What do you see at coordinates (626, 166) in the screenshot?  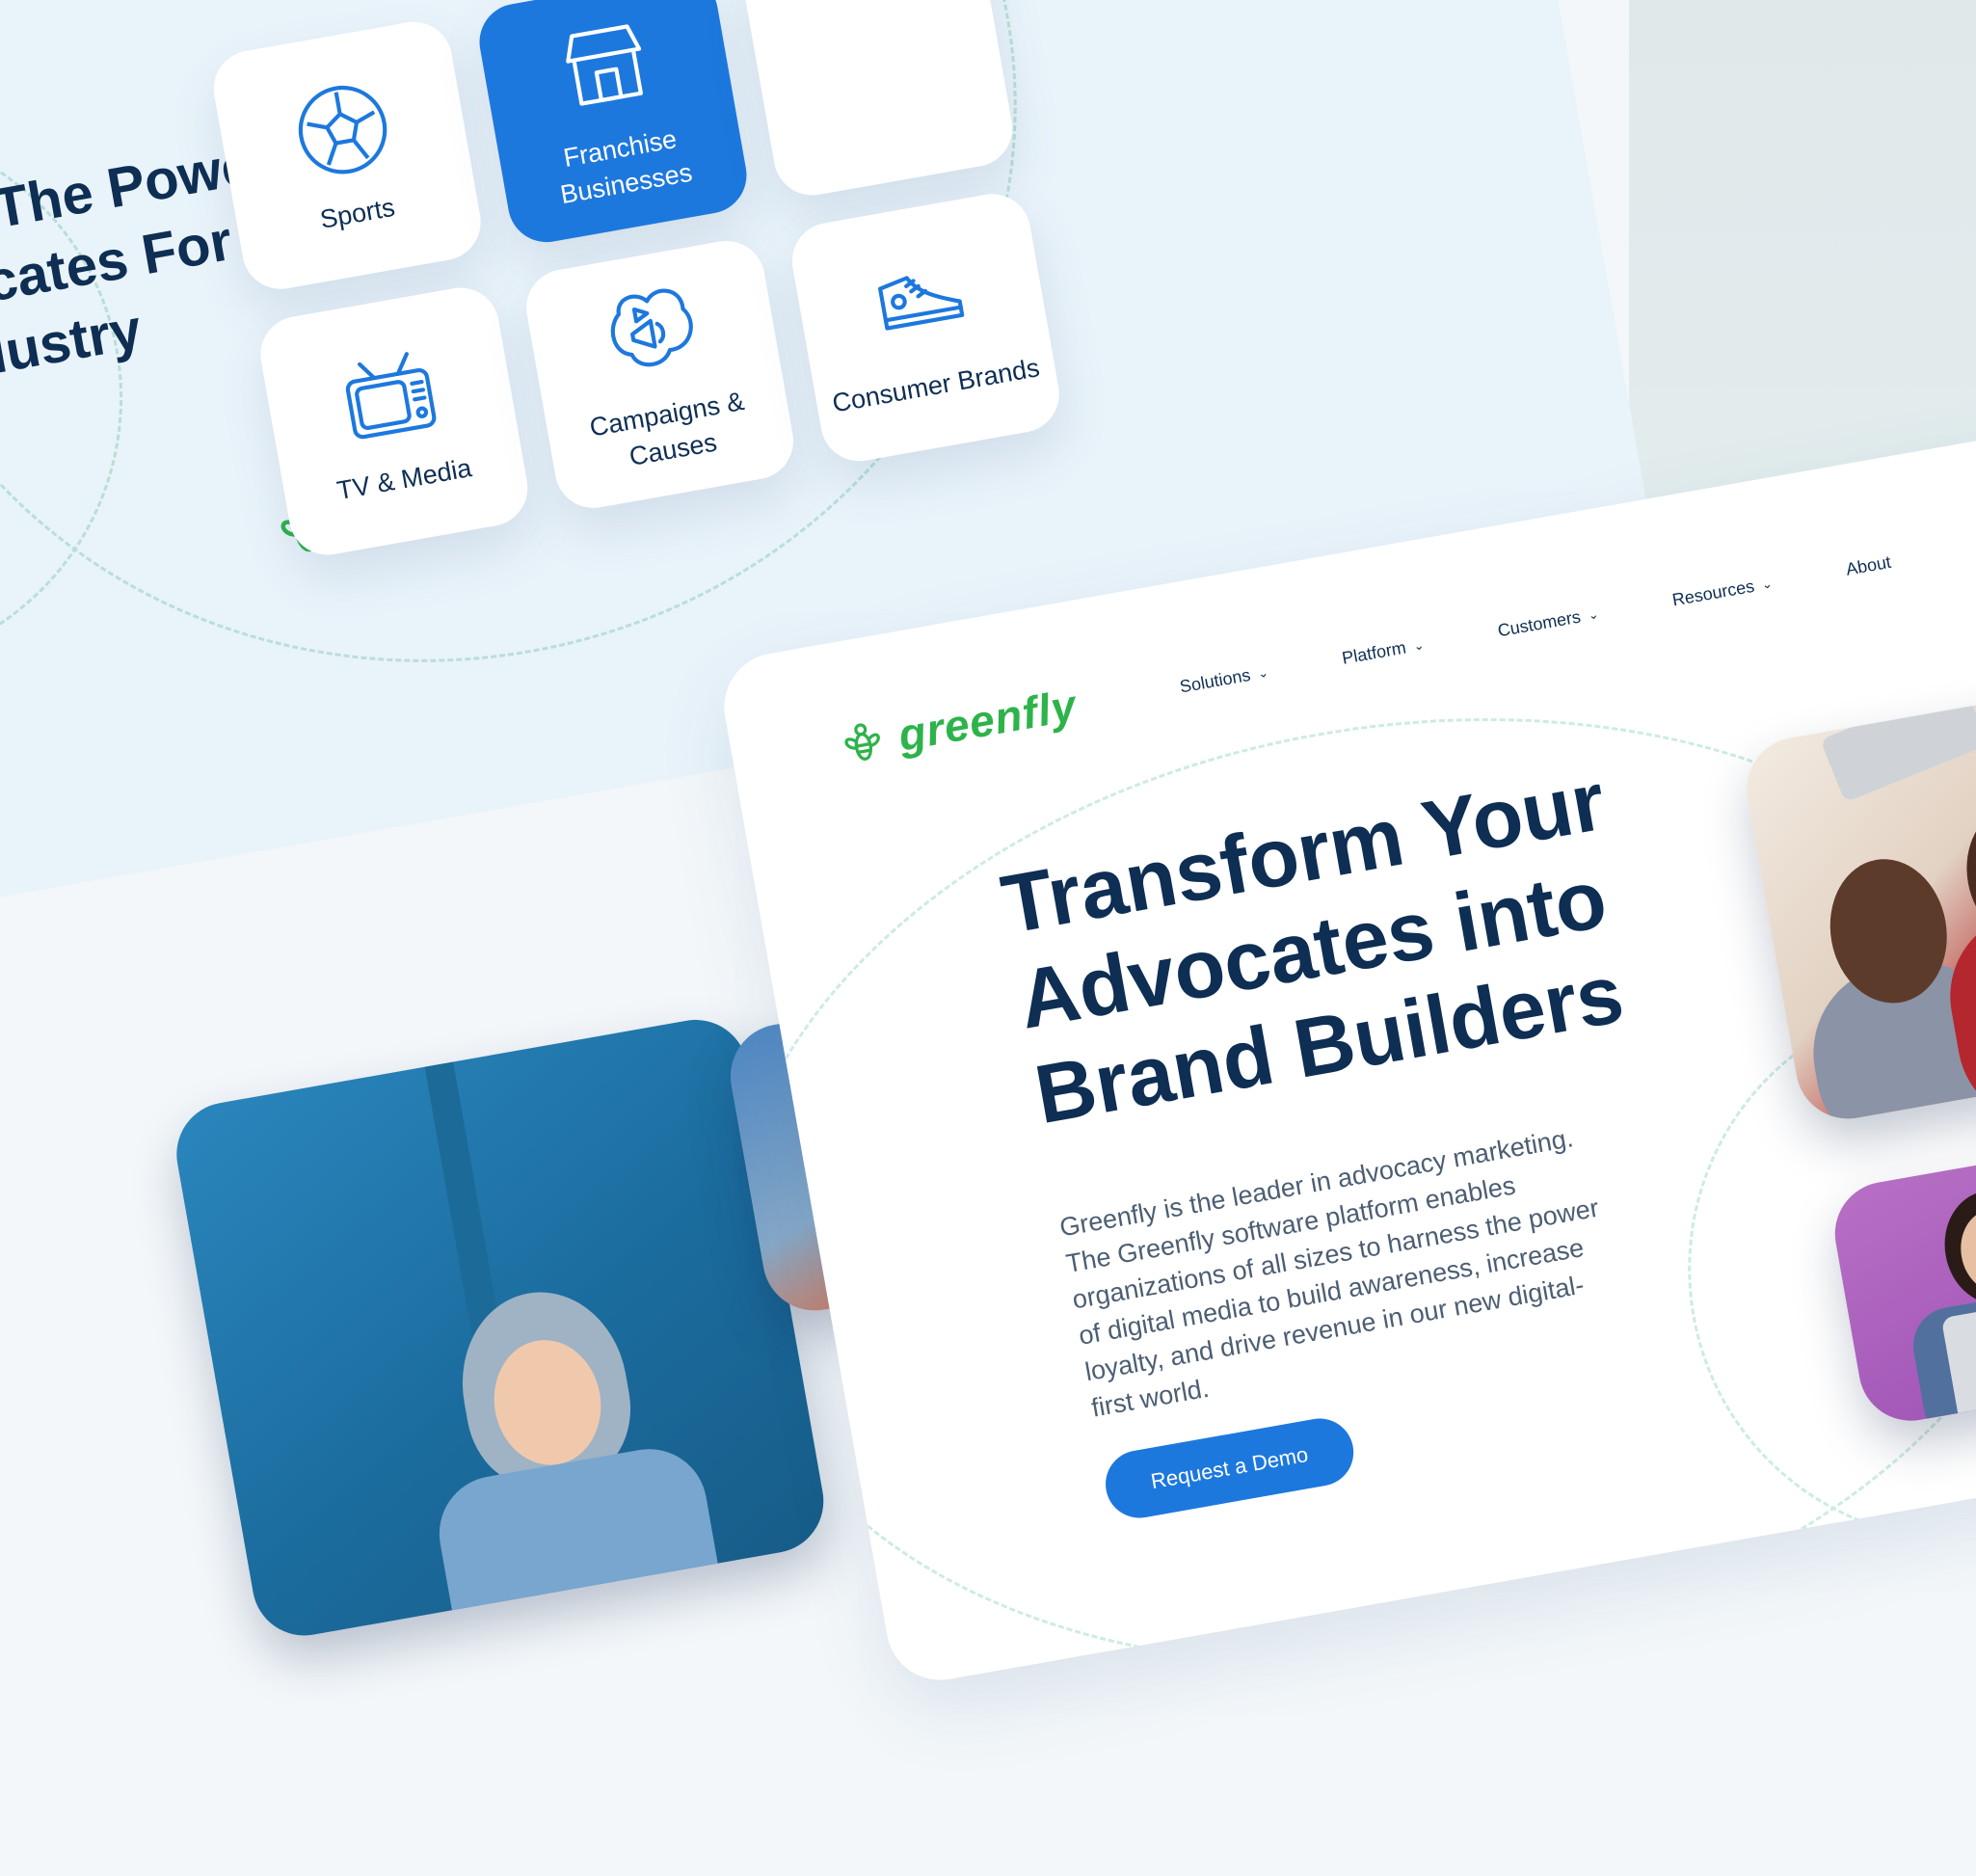 I see `industry-card-label: Franchise Businesses` at bounding box center [626, 166].